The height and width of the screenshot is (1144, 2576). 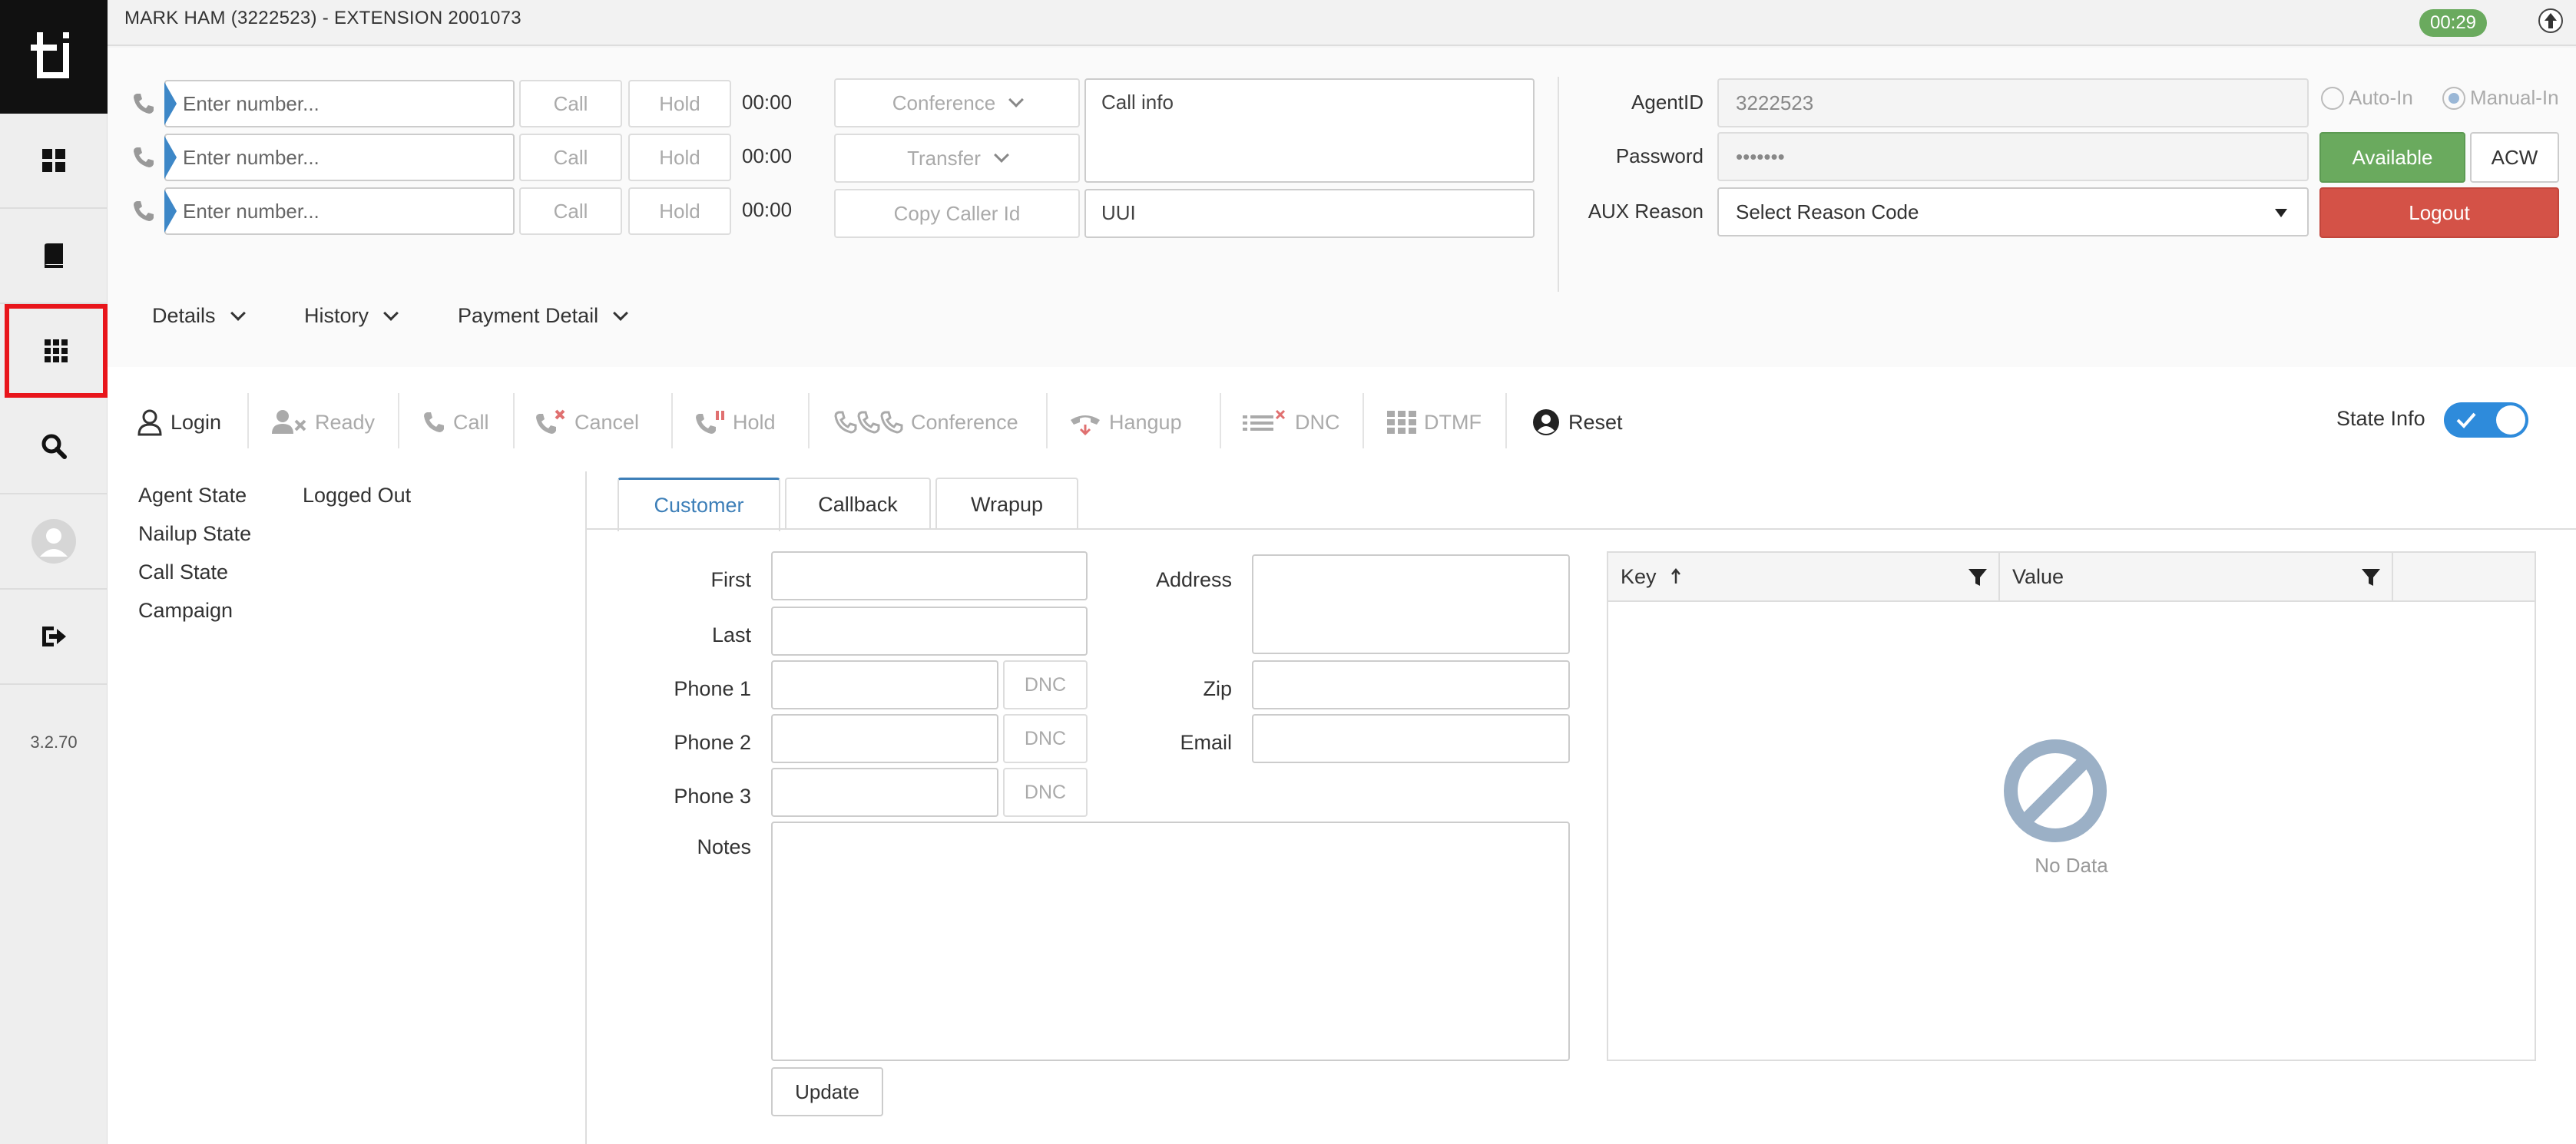 I want to click on last-label: Last, so click(x=731, y=634).